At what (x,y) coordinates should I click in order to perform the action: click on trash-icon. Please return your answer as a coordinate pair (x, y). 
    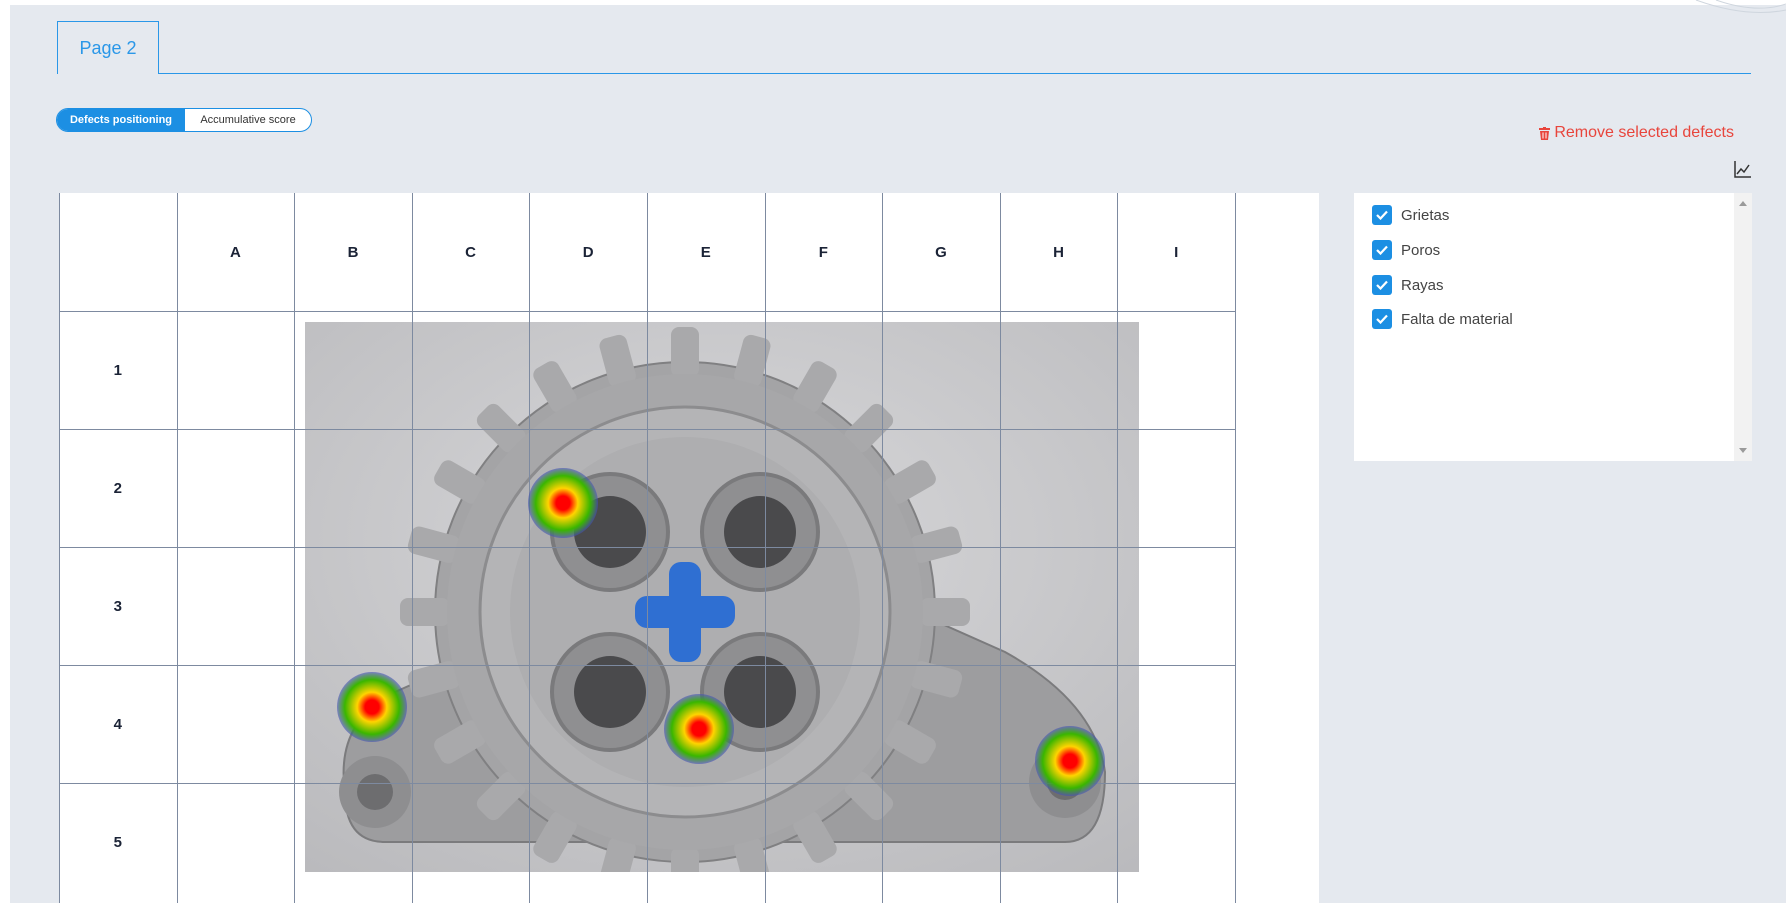
    Looking at the image, I should click on (1545, 133).